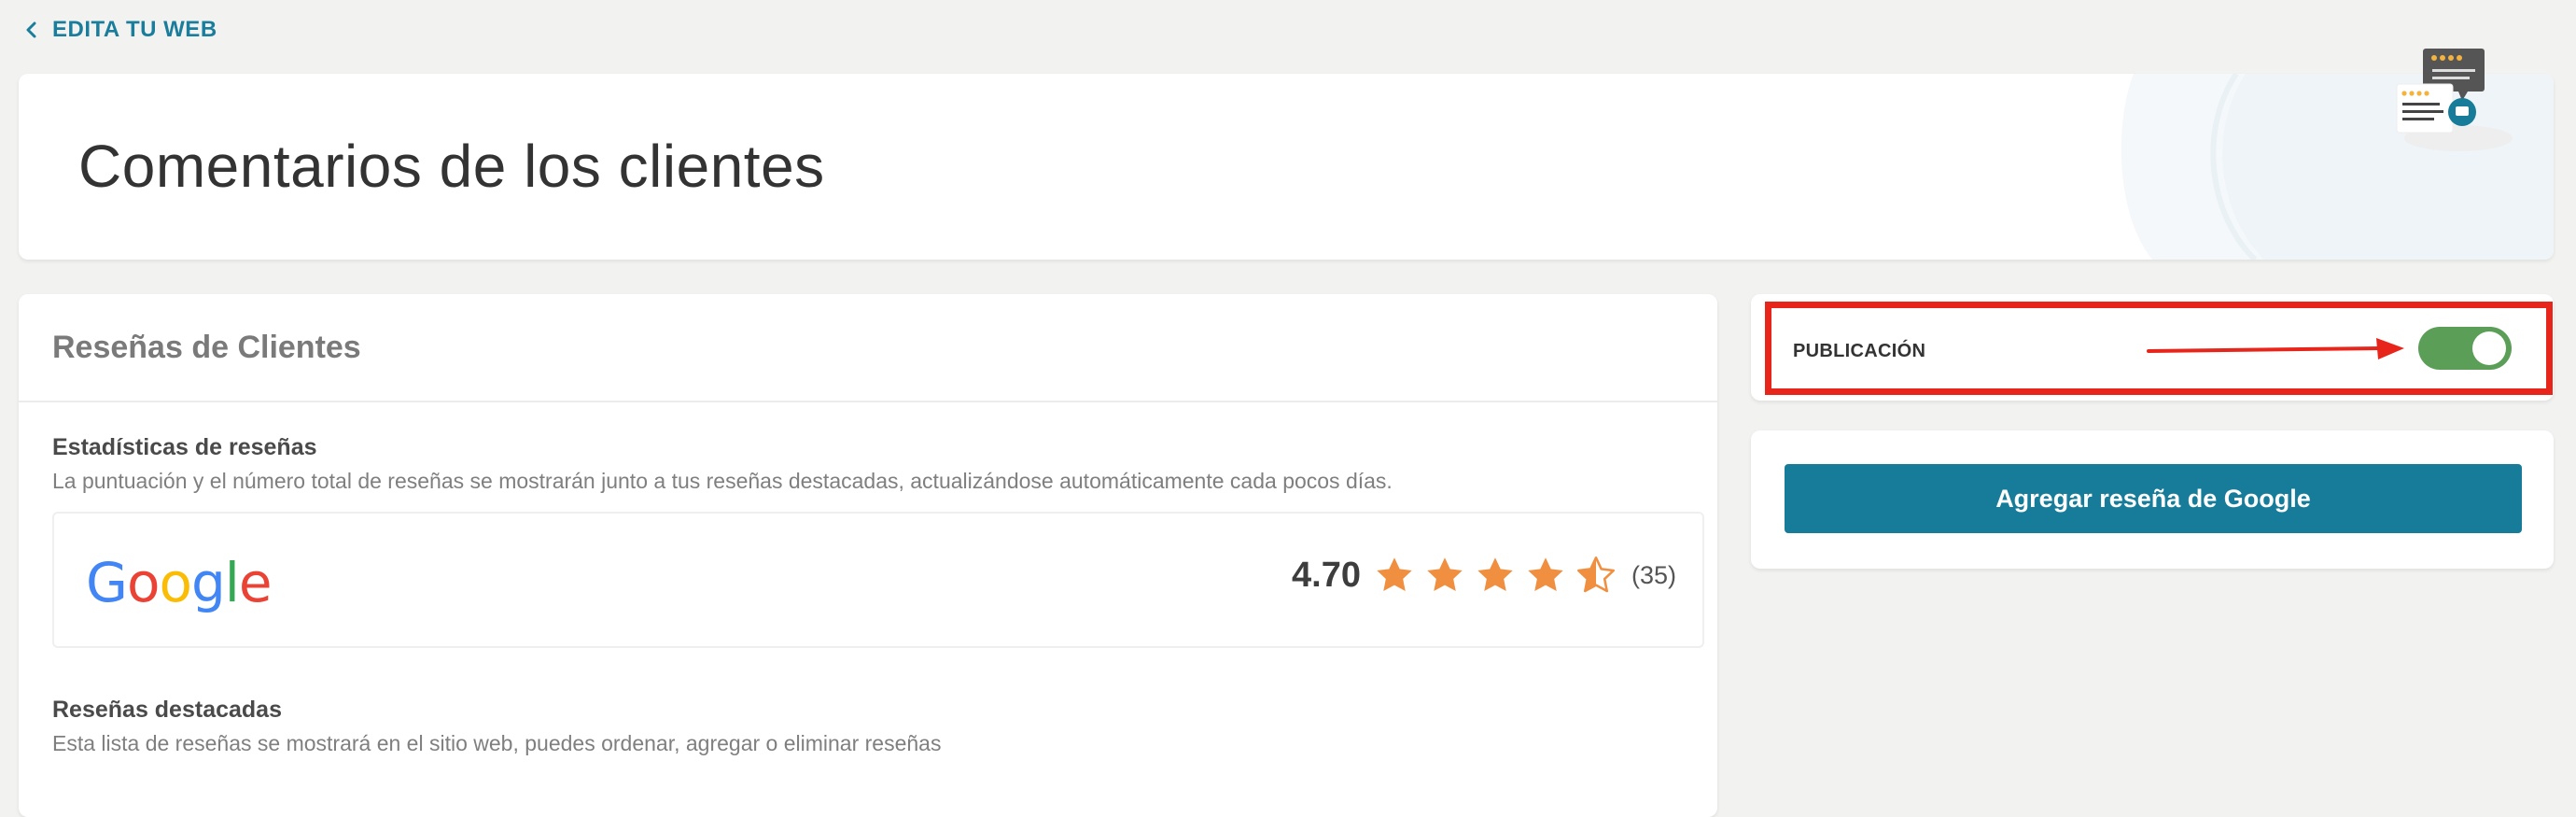 The image size is (2576, 817). What do you see at coordinates (1326, 575) in the screenshot?
I see `rating-score: 4.70` at bounding box center [1326, 575].